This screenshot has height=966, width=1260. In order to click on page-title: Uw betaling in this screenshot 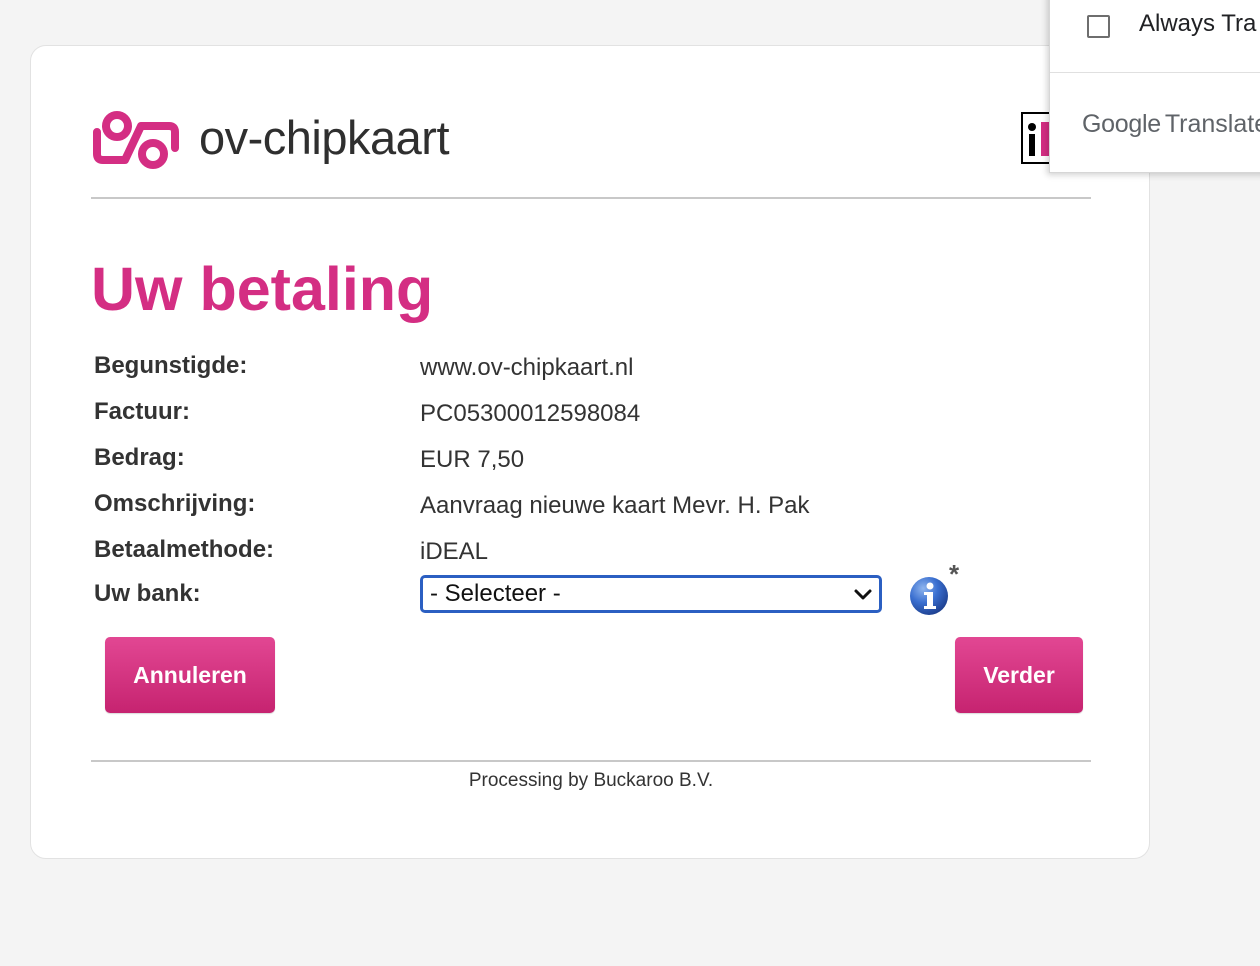, I will do `click(262, 289)`.